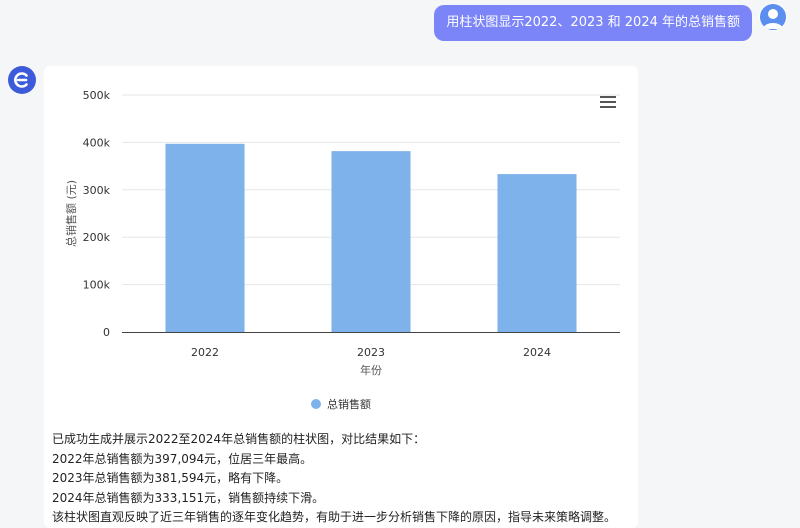 This screenshot has height=528, width=800. Describe the element at coordinates (537, 253) in the screenshot. I see `bar-2024` at that location.